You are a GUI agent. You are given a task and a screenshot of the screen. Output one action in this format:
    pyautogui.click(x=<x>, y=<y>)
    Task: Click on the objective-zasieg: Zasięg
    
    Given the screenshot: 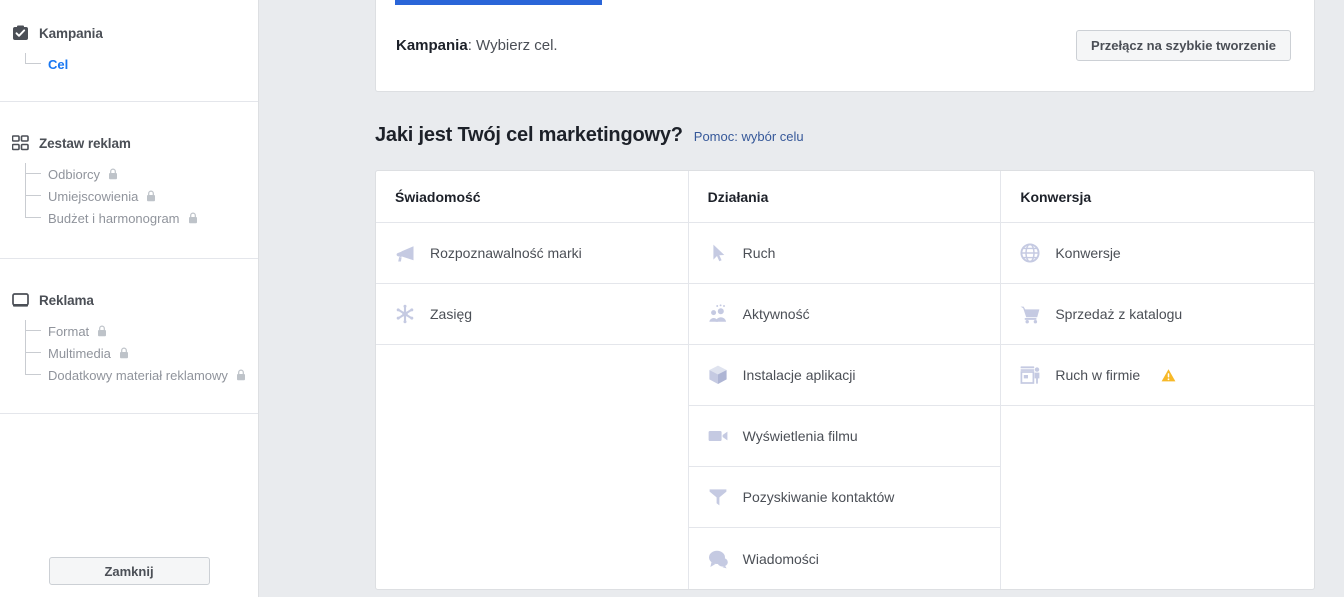 What is the action you would take?
    pyautogui.click(x=532, y=314)
    